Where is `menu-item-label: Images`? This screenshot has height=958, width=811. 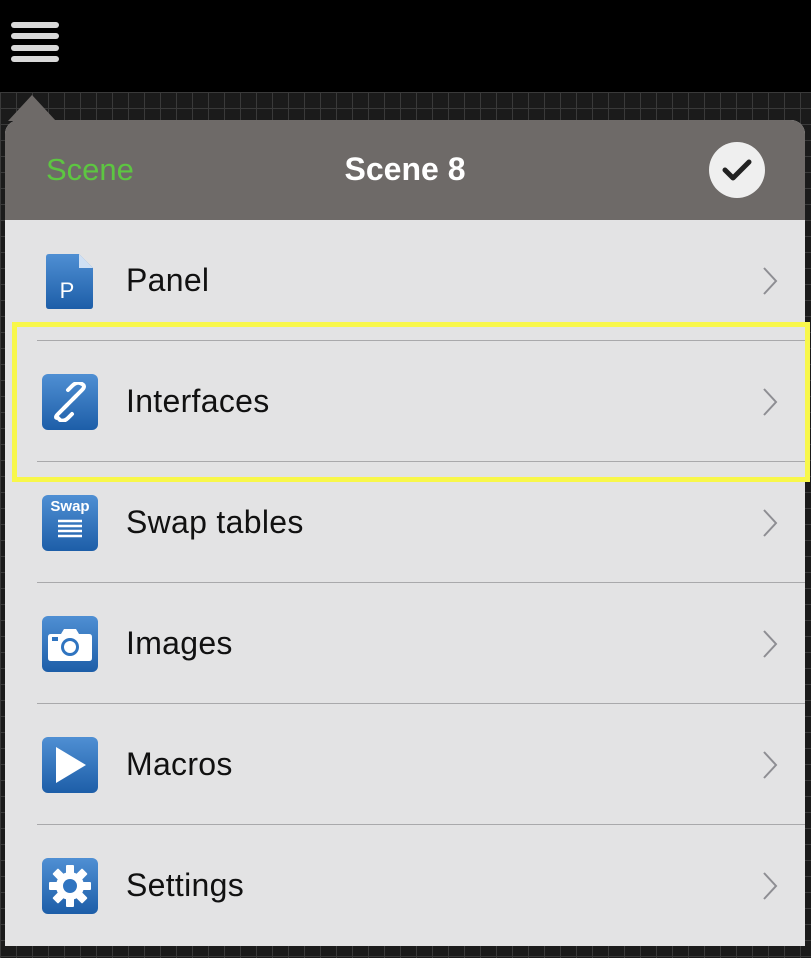
menu-item-label: Images is located at coordinates (179, 643).